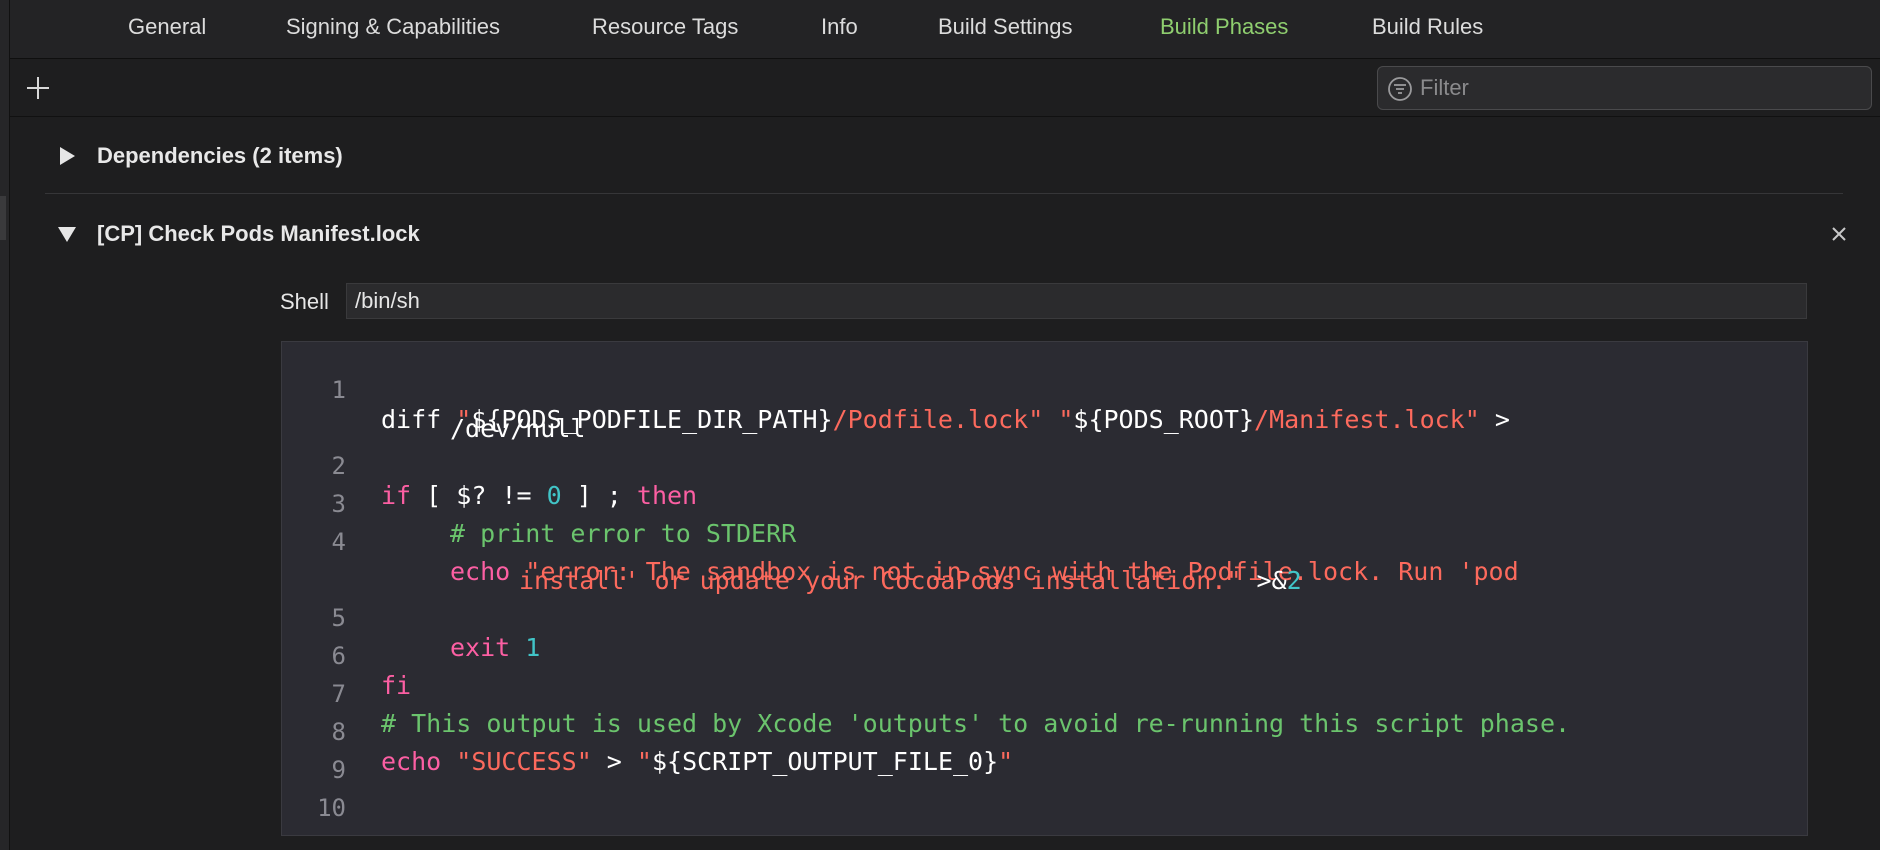 This screenshot has height=850, width=1880. Describe the element at coordinates (942, 234) in the screenshot. I see `section-check-pods-manifest: [CP] Check Pods Manifest.lock` at that location.